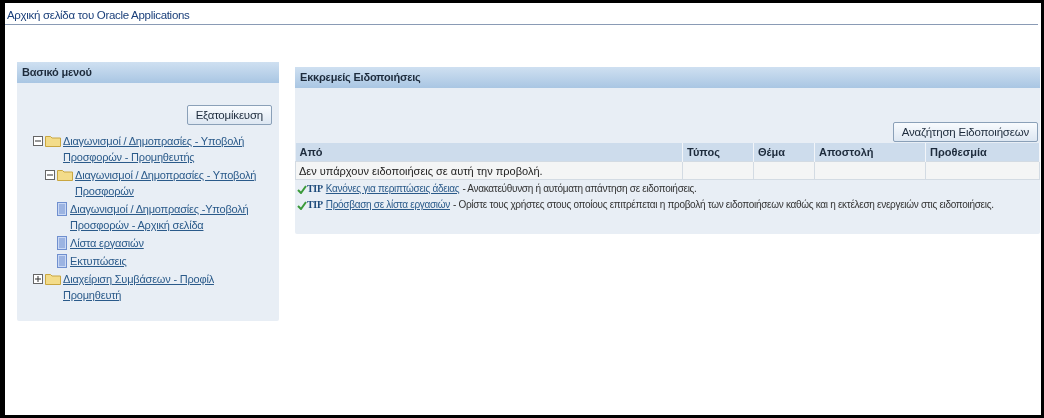  I want to click on tip-text: - Ορίστε τους χρήστες στους οποίους επιτρέπεται η προβολή των ειδοποιήσεων καθώς και η εκτέλεση ενεργειών στις ειδοποιήσεις., so click(723, 205).